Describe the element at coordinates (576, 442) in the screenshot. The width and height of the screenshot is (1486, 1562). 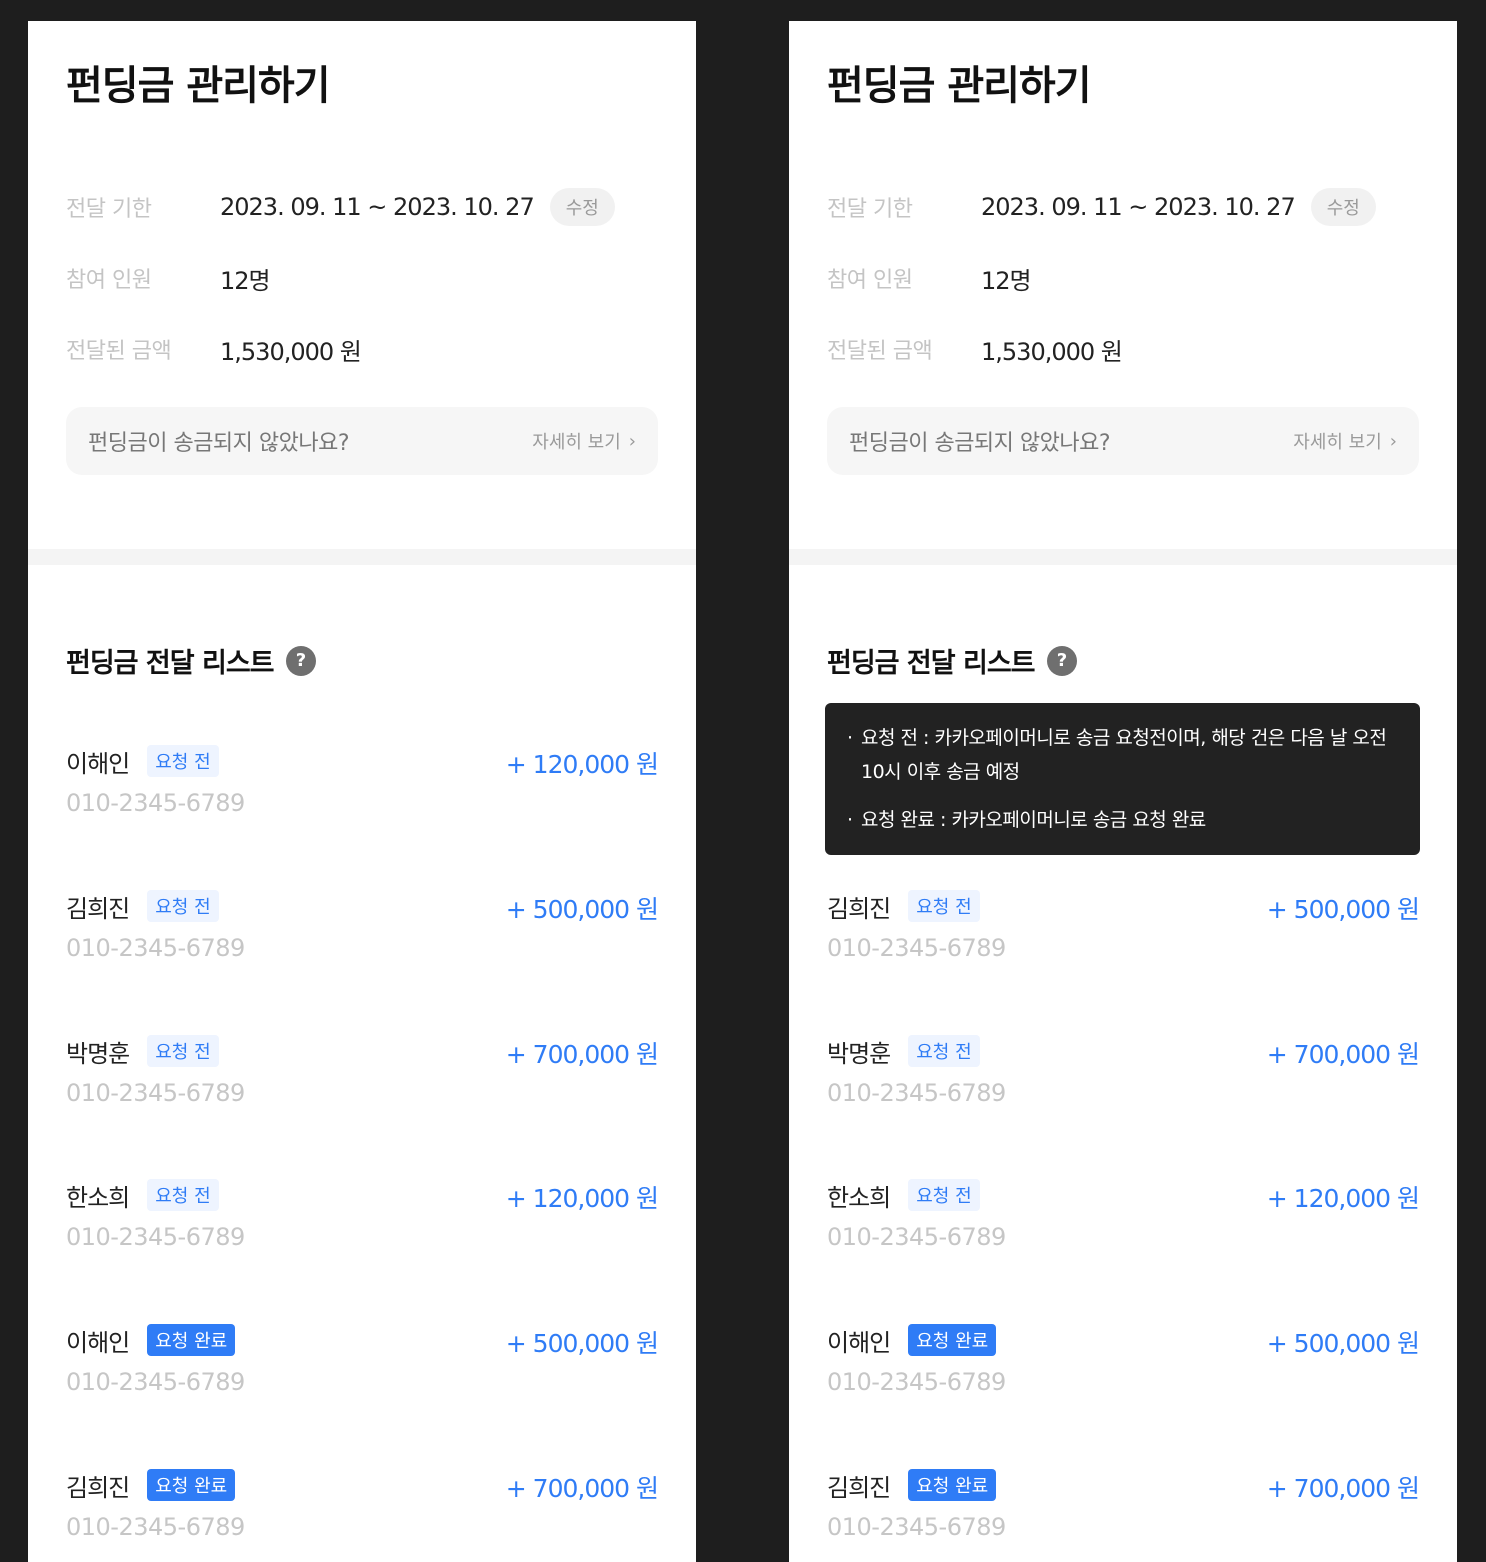
I see `see-more-label: 자세히 보기` at that location.